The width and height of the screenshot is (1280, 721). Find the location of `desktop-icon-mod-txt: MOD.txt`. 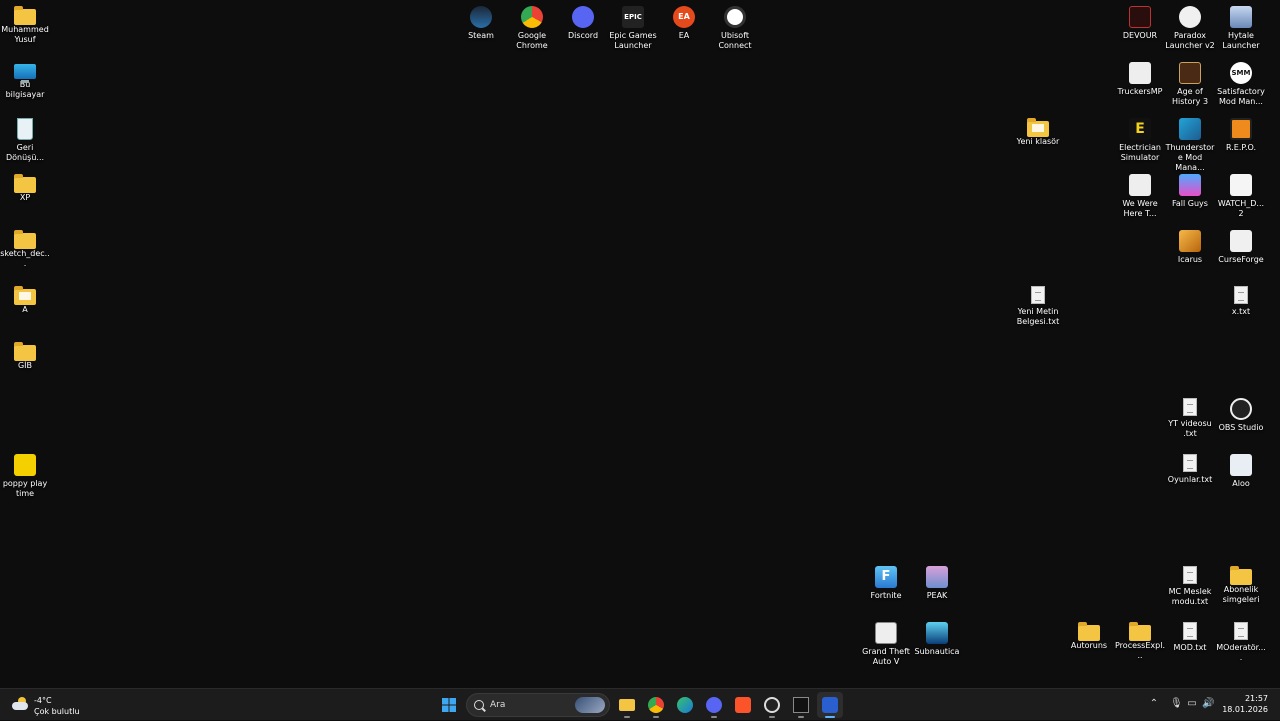

desktop-icon-mod-txt: MOD.txt is located at coordinates (1190, 637).